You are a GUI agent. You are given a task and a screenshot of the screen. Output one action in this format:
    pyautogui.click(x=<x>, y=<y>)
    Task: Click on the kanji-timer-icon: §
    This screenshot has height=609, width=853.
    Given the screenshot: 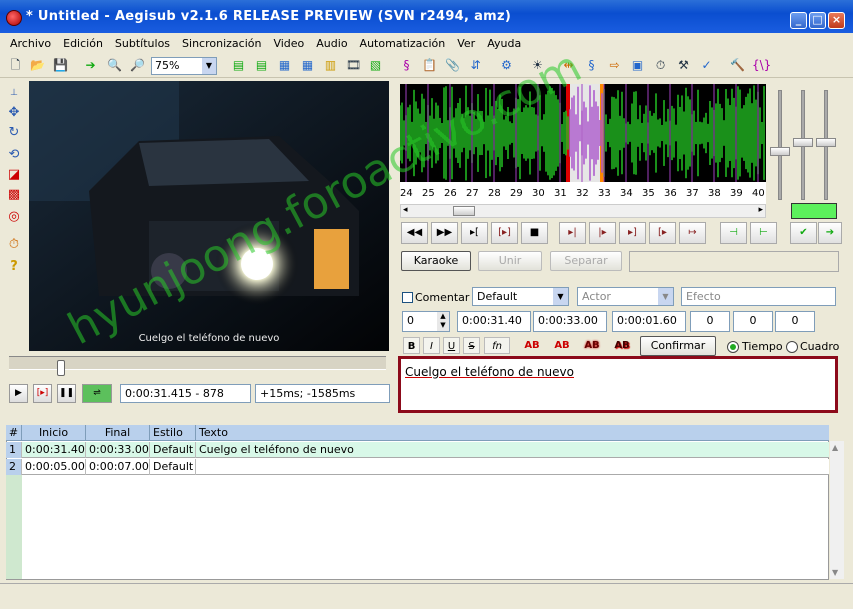 What is the action you would take?
    pyautogui.click(x=591, y=65)
    